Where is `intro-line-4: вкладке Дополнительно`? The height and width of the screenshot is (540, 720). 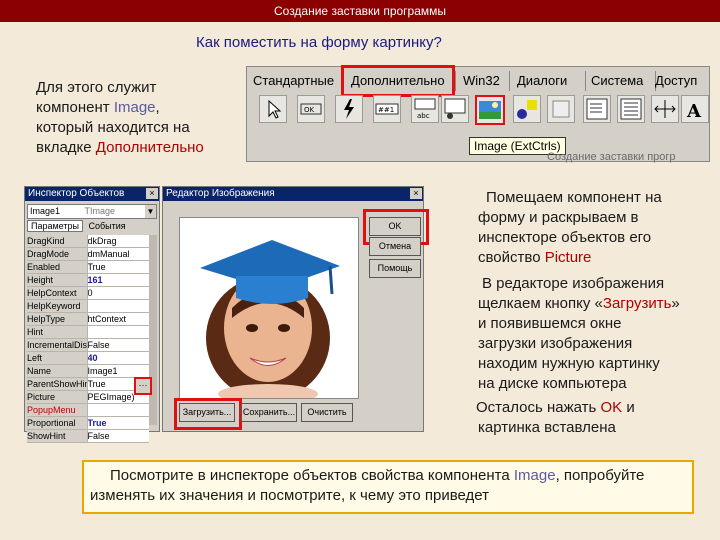 intro-line-4: вкладке Дополнительно is located at coordinates (120, 147).